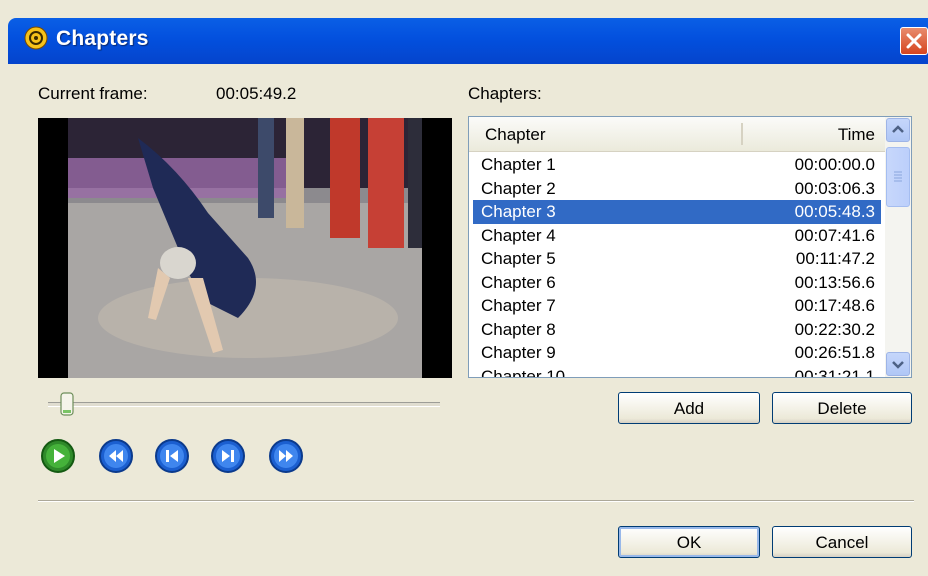 The image size is (928, 576). I want to click on rewind-button, so click(116, 456).